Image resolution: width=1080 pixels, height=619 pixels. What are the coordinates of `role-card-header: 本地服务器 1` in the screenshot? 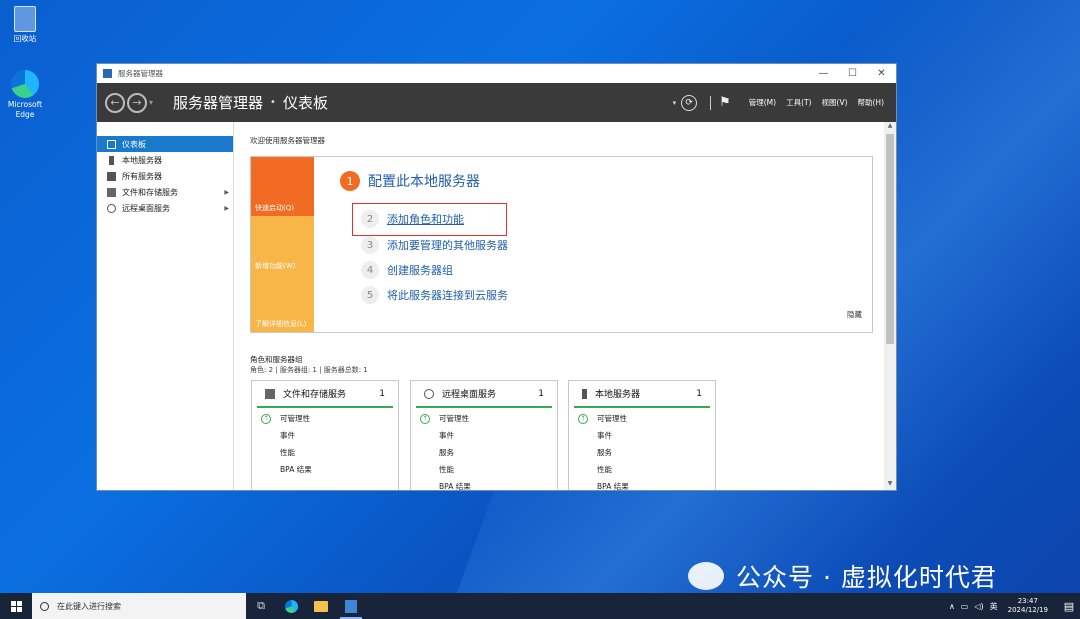 It's located at (642, 394).